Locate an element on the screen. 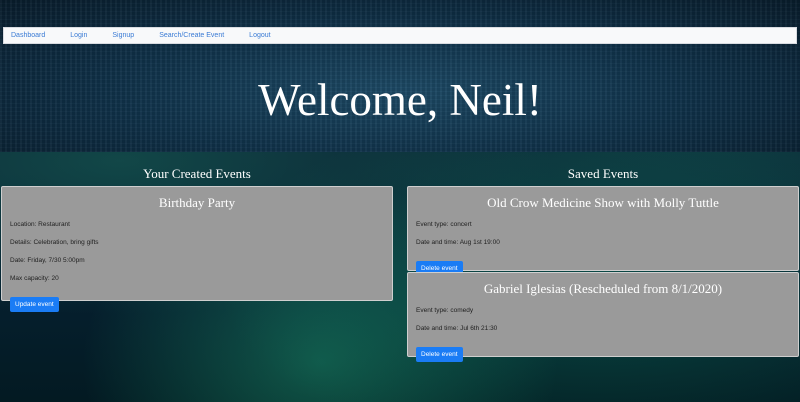 Image resolution: width=800 pixels, height=402 pixels. event-title: Old Crow Medicine Show with Molly Tuttle is located at coordinates (603, 202).